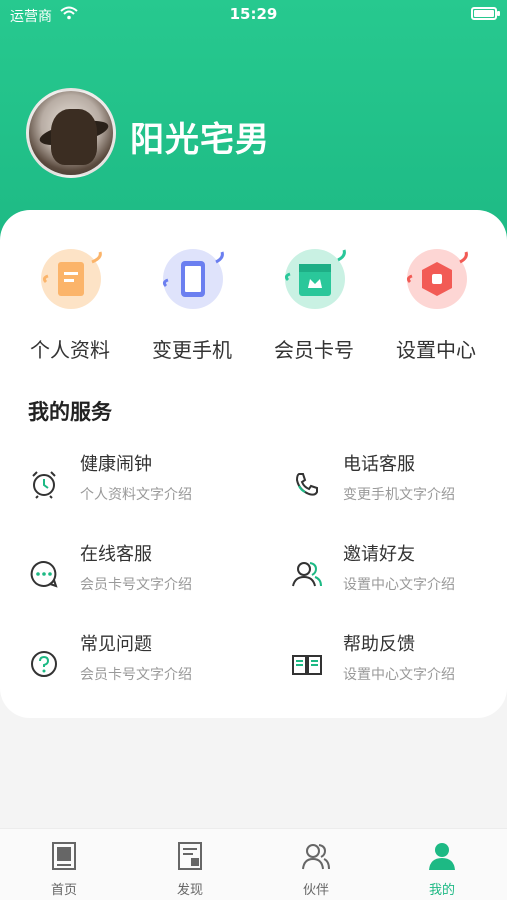  What do you see at coordinates (379, 464) in the screenshot?
I see `service-title: 电话客服` at bounding box center [379, 464].